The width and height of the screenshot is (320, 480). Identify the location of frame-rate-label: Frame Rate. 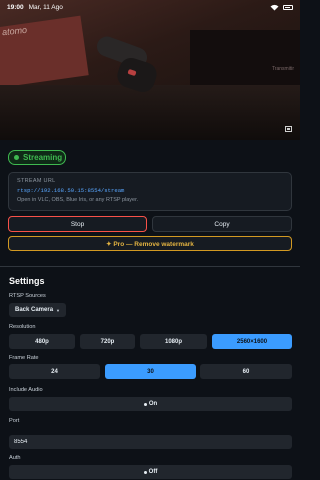
(24, 358).